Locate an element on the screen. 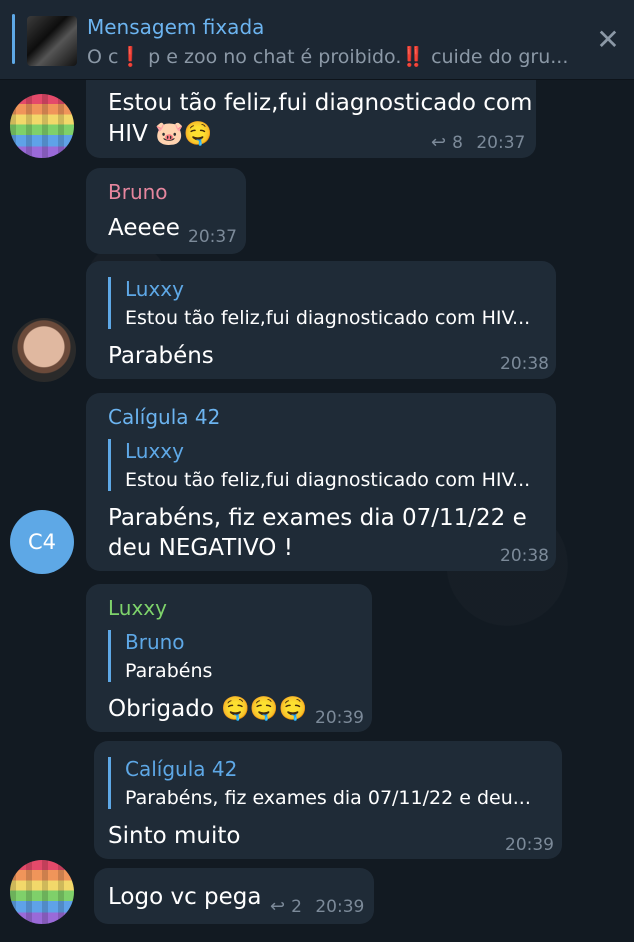 This screenshot has width=634, height=942. message-meta: ↩ 8 20:37 is located at coordinates (478, 142).